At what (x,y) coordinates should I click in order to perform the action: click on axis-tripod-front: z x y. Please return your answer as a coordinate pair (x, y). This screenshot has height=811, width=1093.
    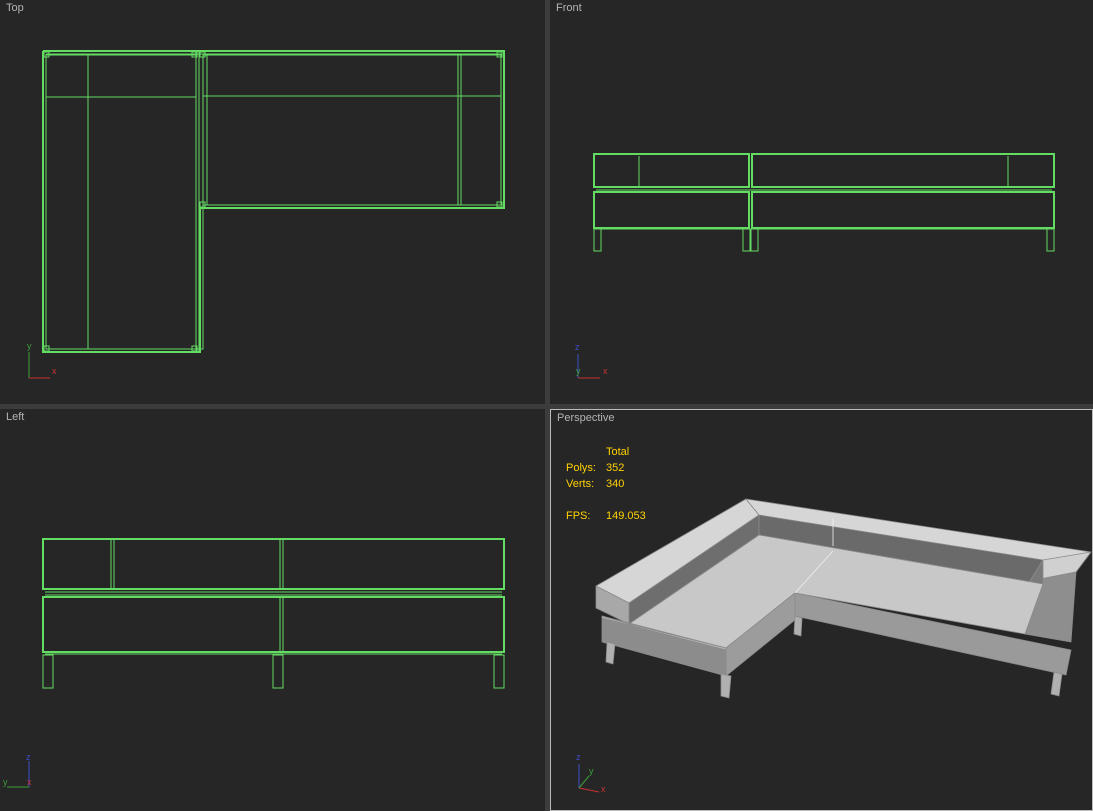
    Looking at the image, I should click on (591, 360).